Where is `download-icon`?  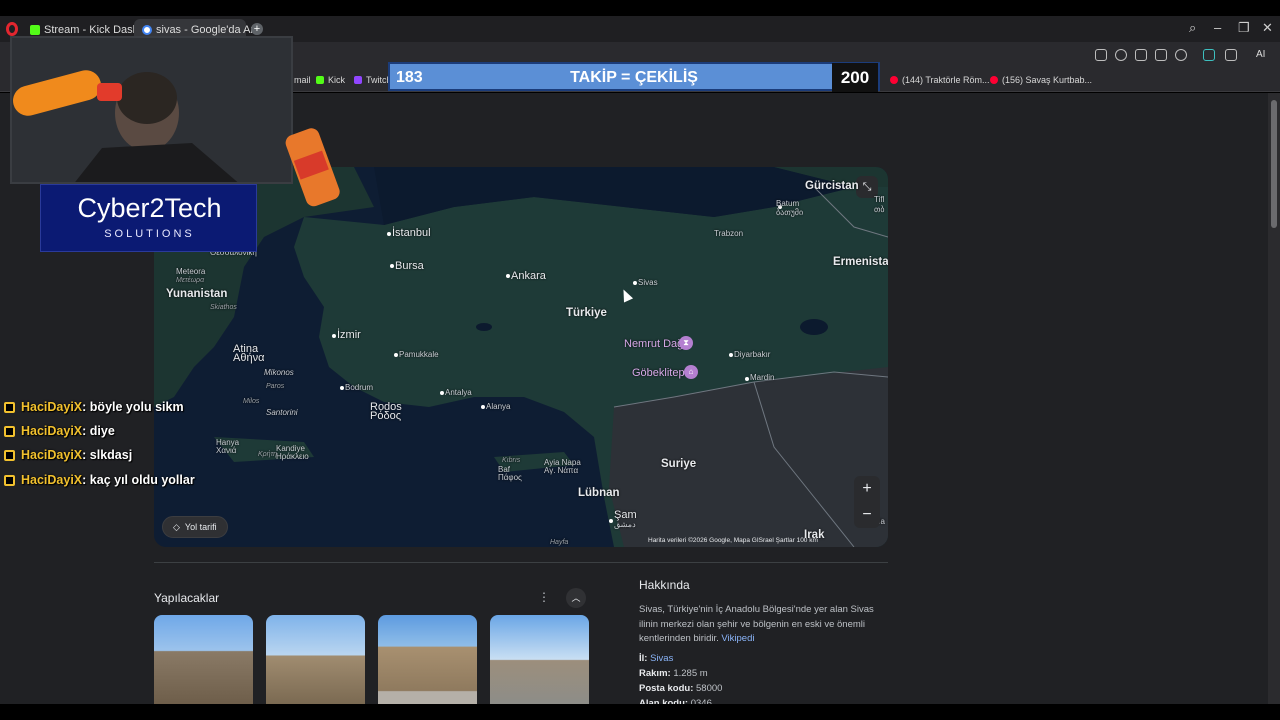
download-icon is located at coordinates (1141, 55).